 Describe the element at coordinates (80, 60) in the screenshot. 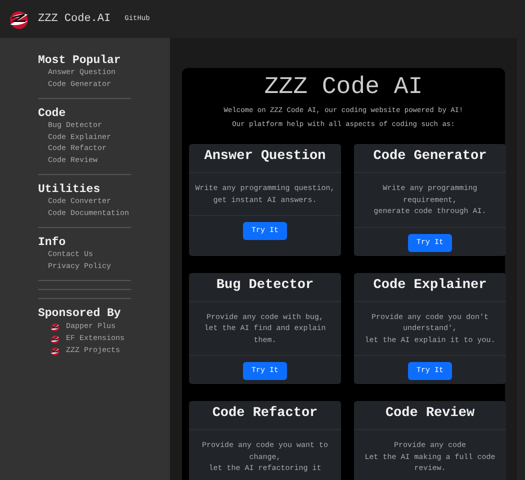

I see `section-title: Most Popular` at that location.